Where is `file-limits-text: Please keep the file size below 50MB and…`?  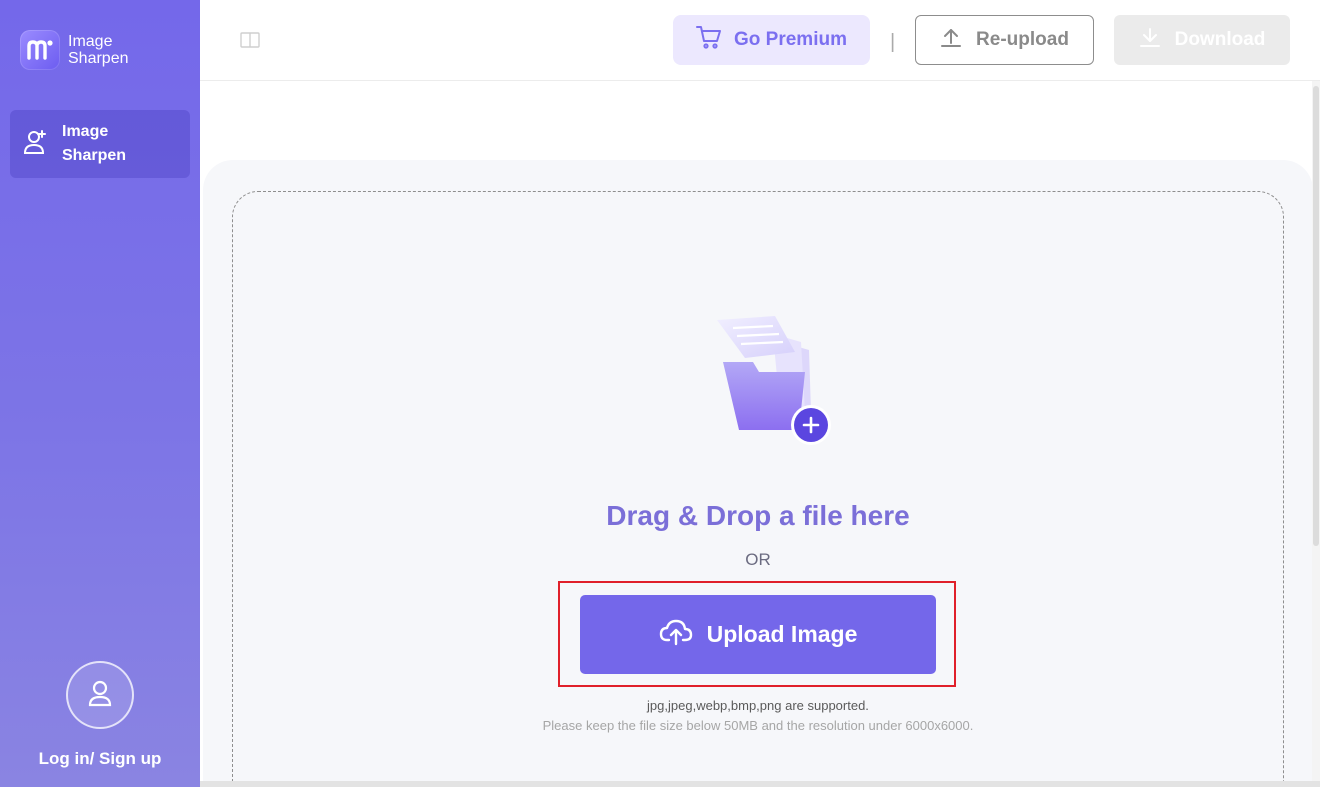
file-limits-text: Please keep the file size below 50MB and… is located at coordinates (758, 725).